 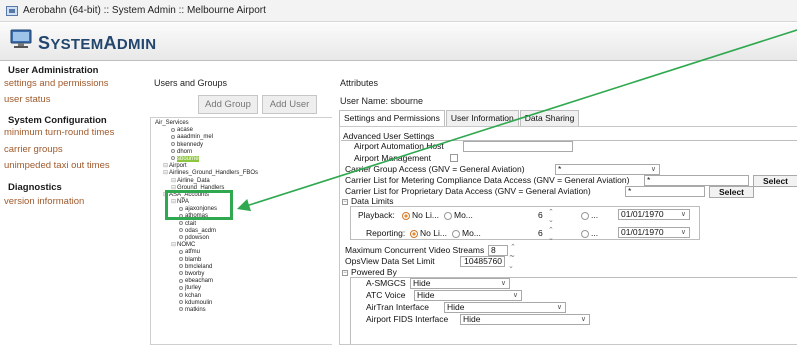 I want to click on radio-selected-icon, so click(x=414, y=233).